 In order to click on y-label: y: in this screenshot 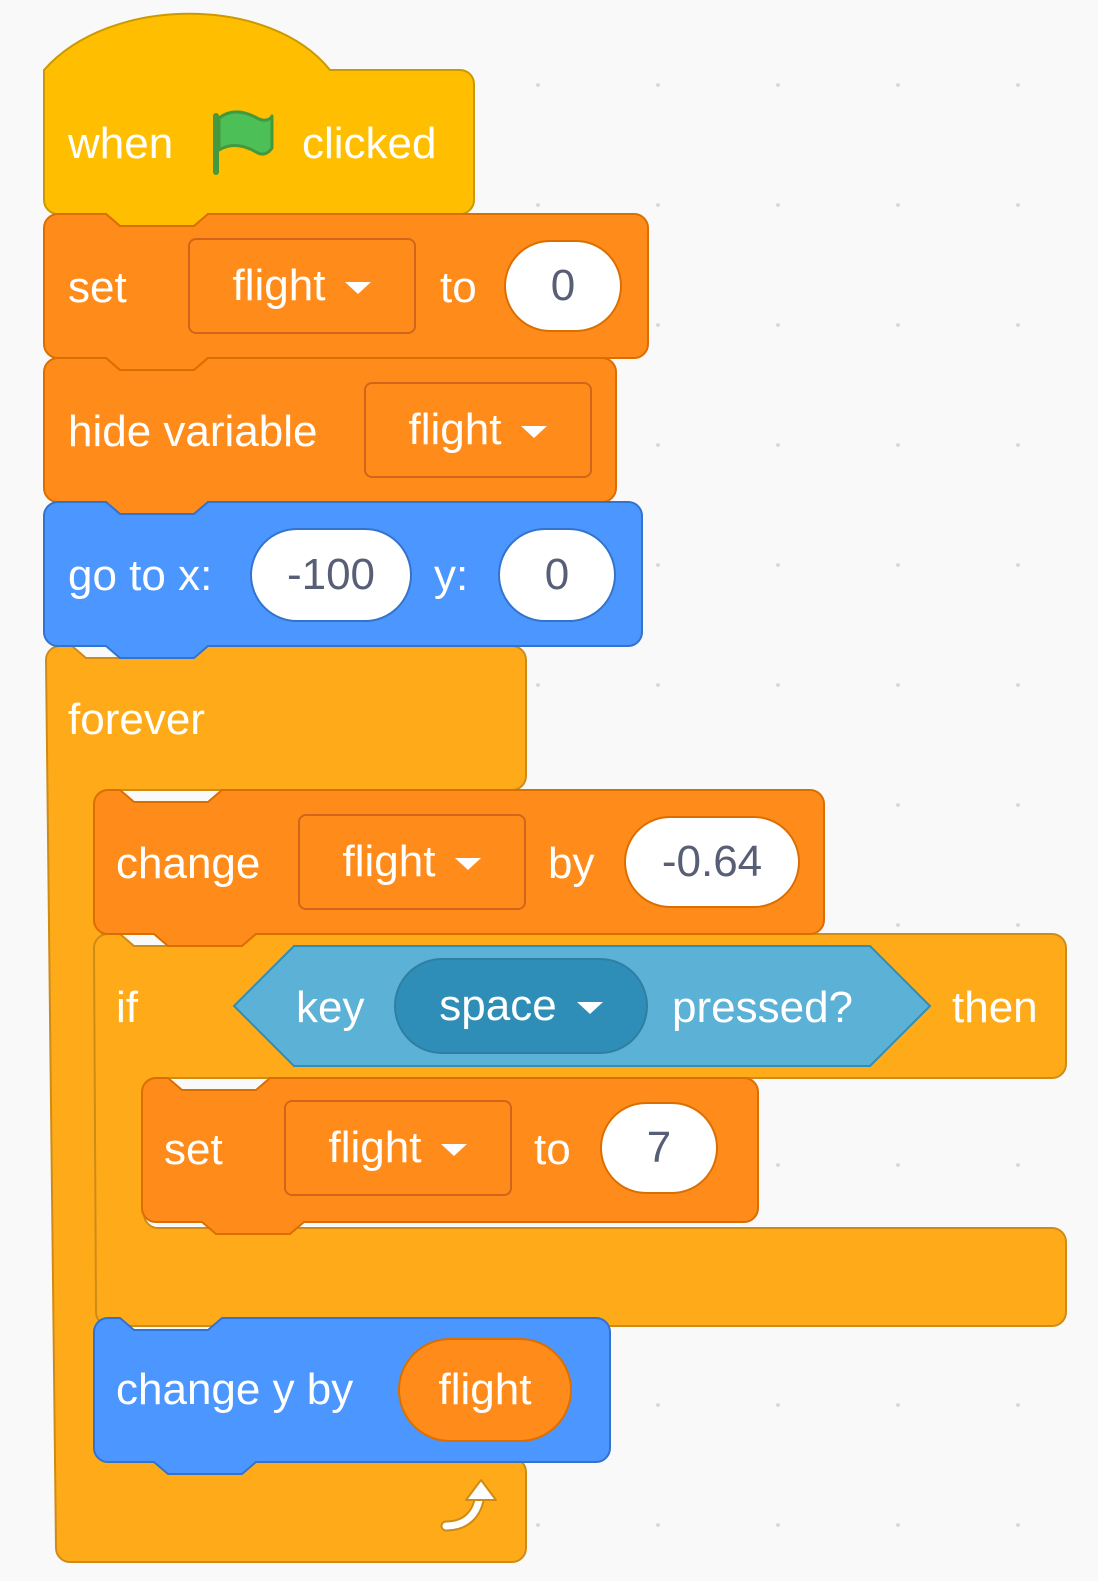, I will do `click(451, 575)`.